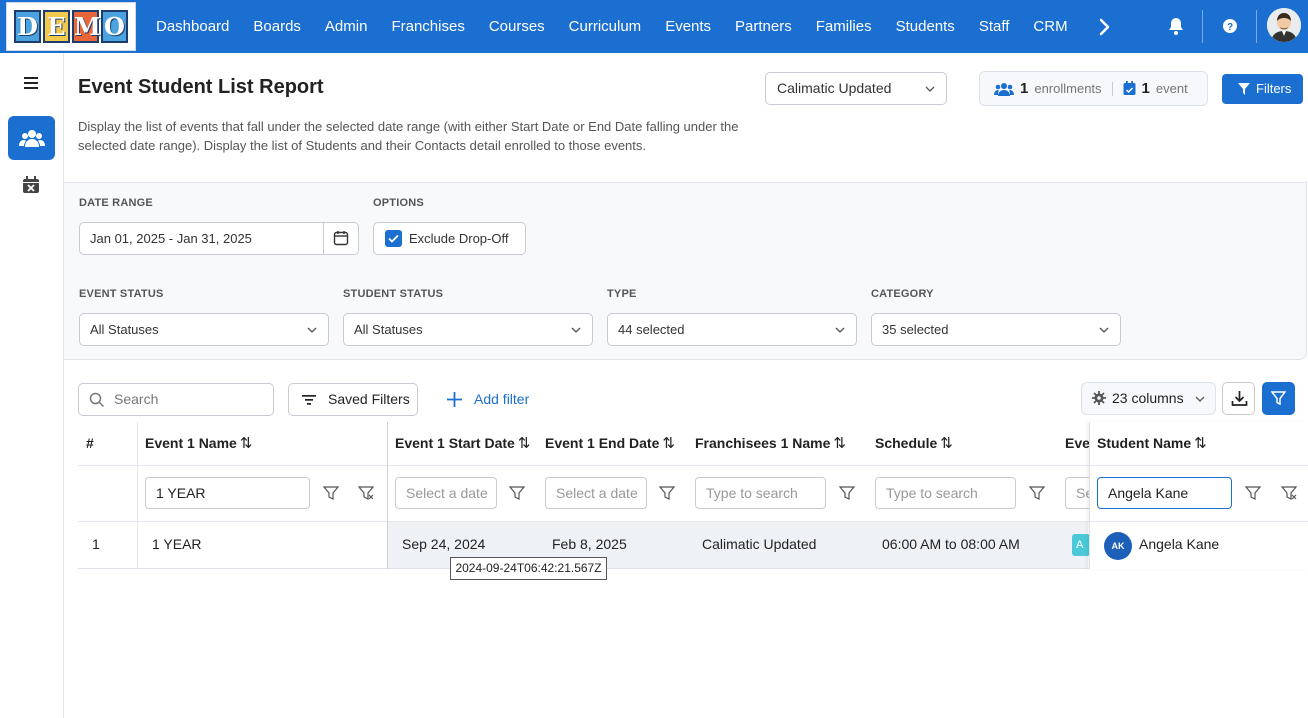 The image size is (1308, 718). I want to click on date-range-input: Jan 01, 2025 - Jan 31, 2025, so click(219, 238).